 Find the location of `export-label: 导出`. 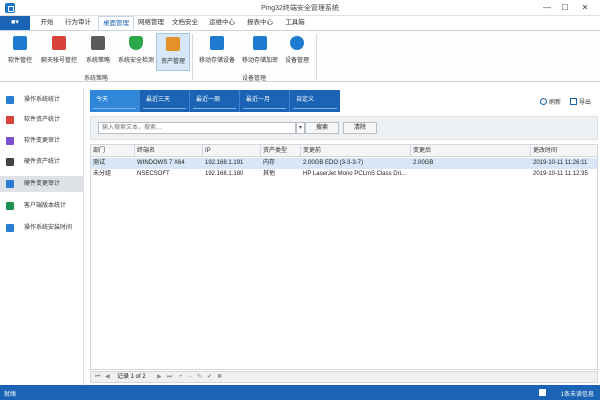

export-label: 导出 is located at coordinates (585, 103).